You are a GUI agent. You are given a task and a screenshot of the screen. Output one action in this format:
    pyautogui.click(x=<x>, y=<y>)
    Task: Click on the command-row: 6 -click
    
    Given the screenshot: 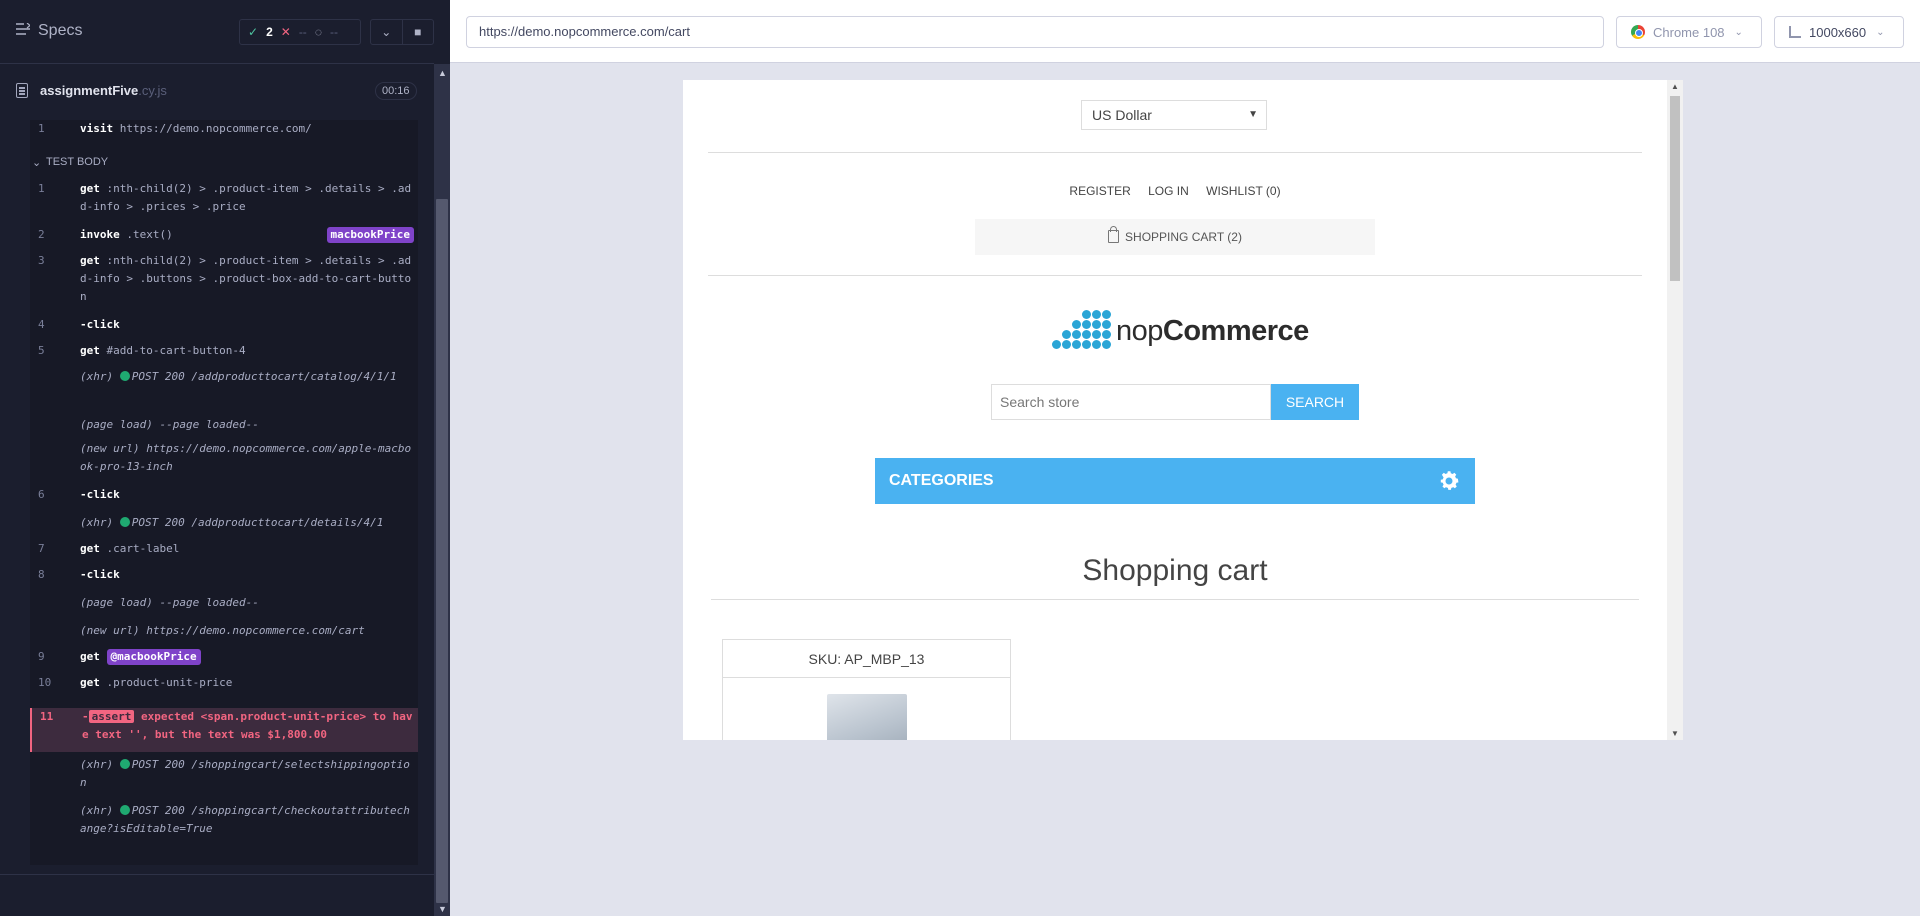 What is the action you would take?
    pyautogui.click(x=224, y=496)
    